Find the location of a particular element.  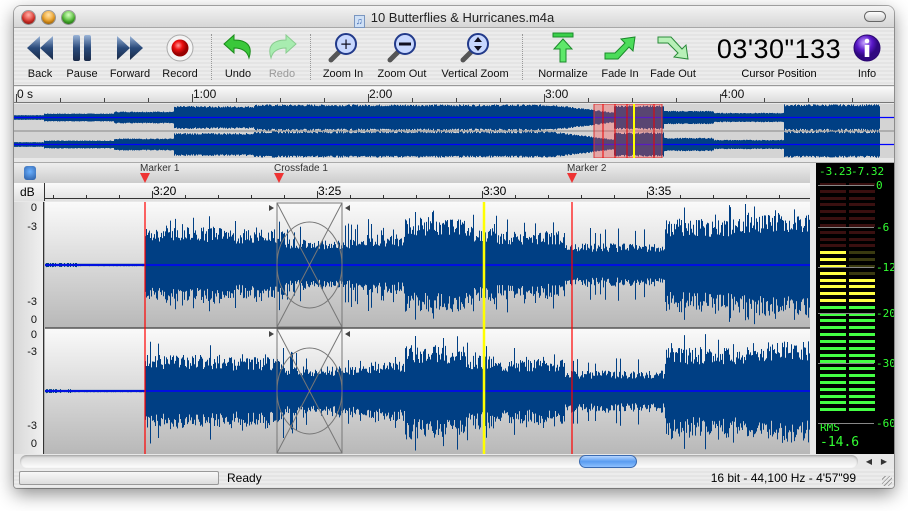

undo-button: Undo is located at coordinates (238, 57).